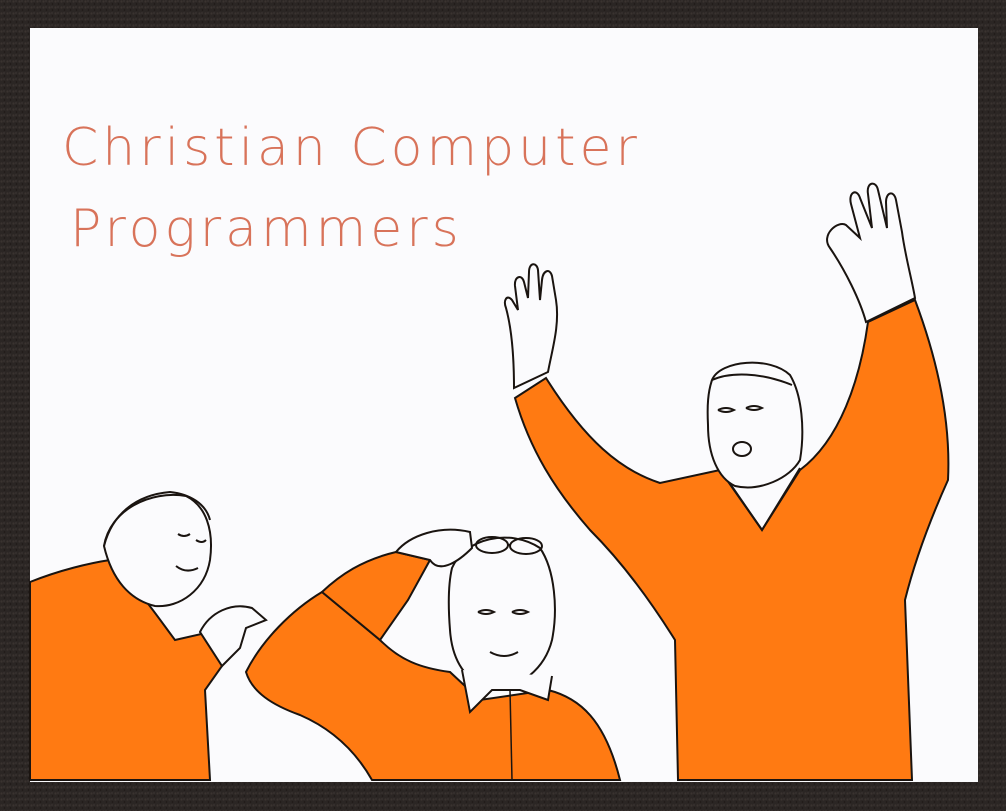 The height and width of the screenshot is (811, 1006). I want to click on caption-line-1: Christian Computer, so click(351, 148).